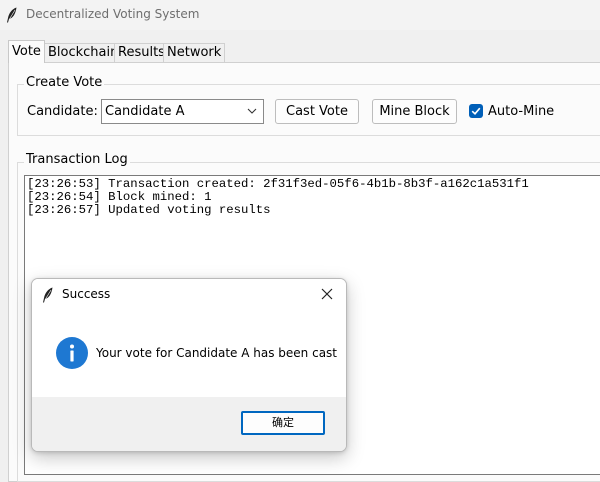 This screenshot has width=600, height=482. What do you see at coordinates (194, 52) in the screenshot?
I see `tab-network: Network` at bounding box center [194, 52].